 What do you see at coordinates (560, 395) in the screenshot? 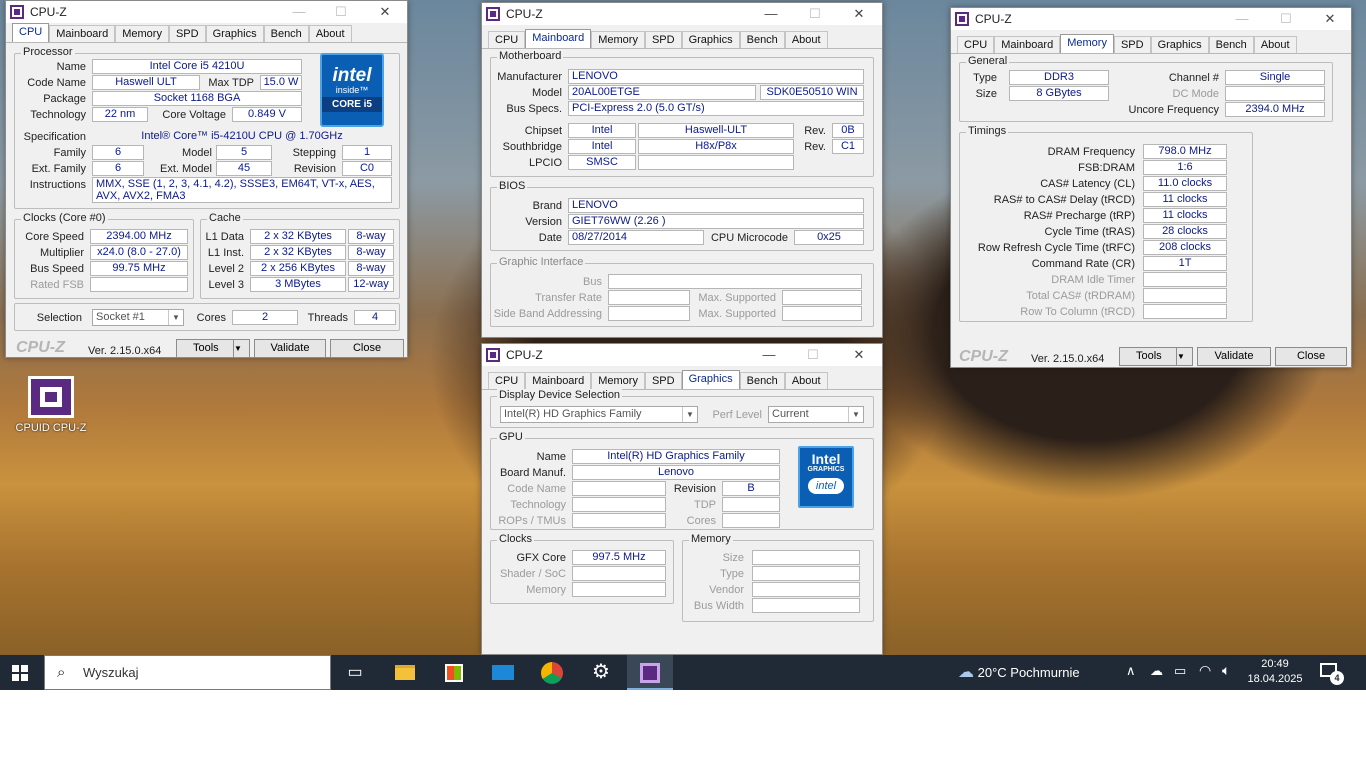
I see `group-label: Display Device Selection` at bounding box center [560, 395].